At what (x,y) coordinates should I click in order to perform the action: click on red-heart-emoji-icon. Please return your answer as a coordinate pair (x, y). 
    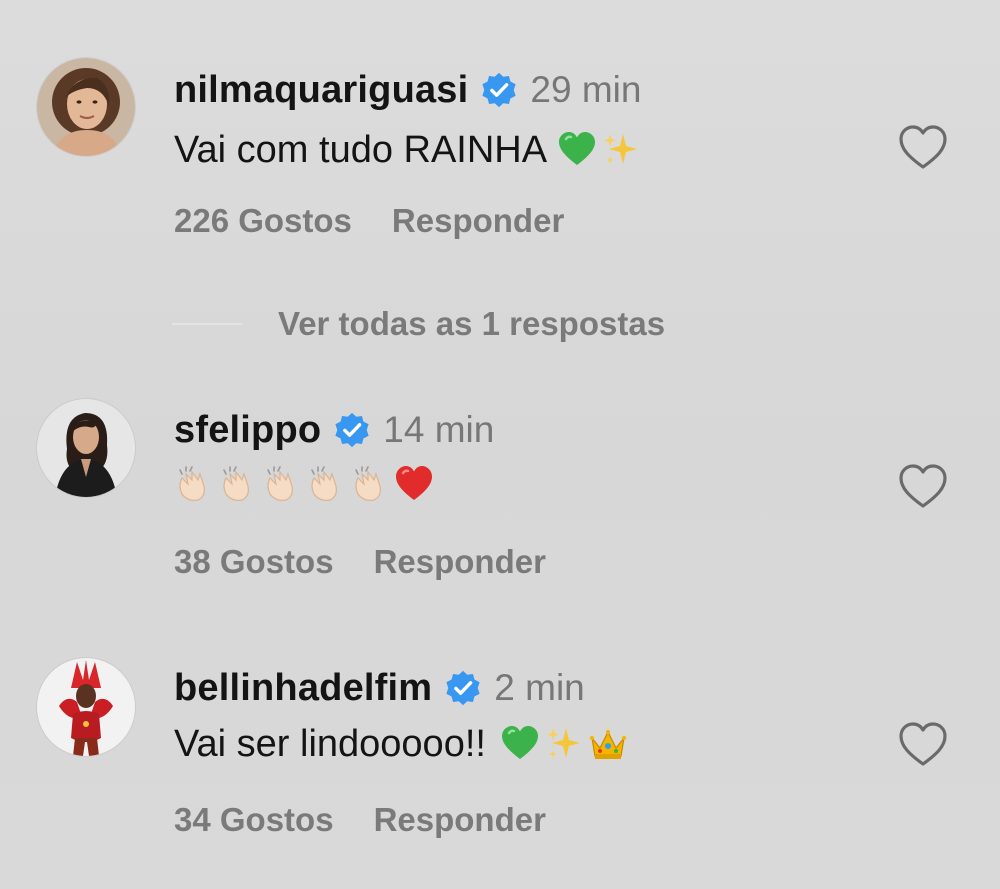
    Looking at the image, I should click on (414, 484).